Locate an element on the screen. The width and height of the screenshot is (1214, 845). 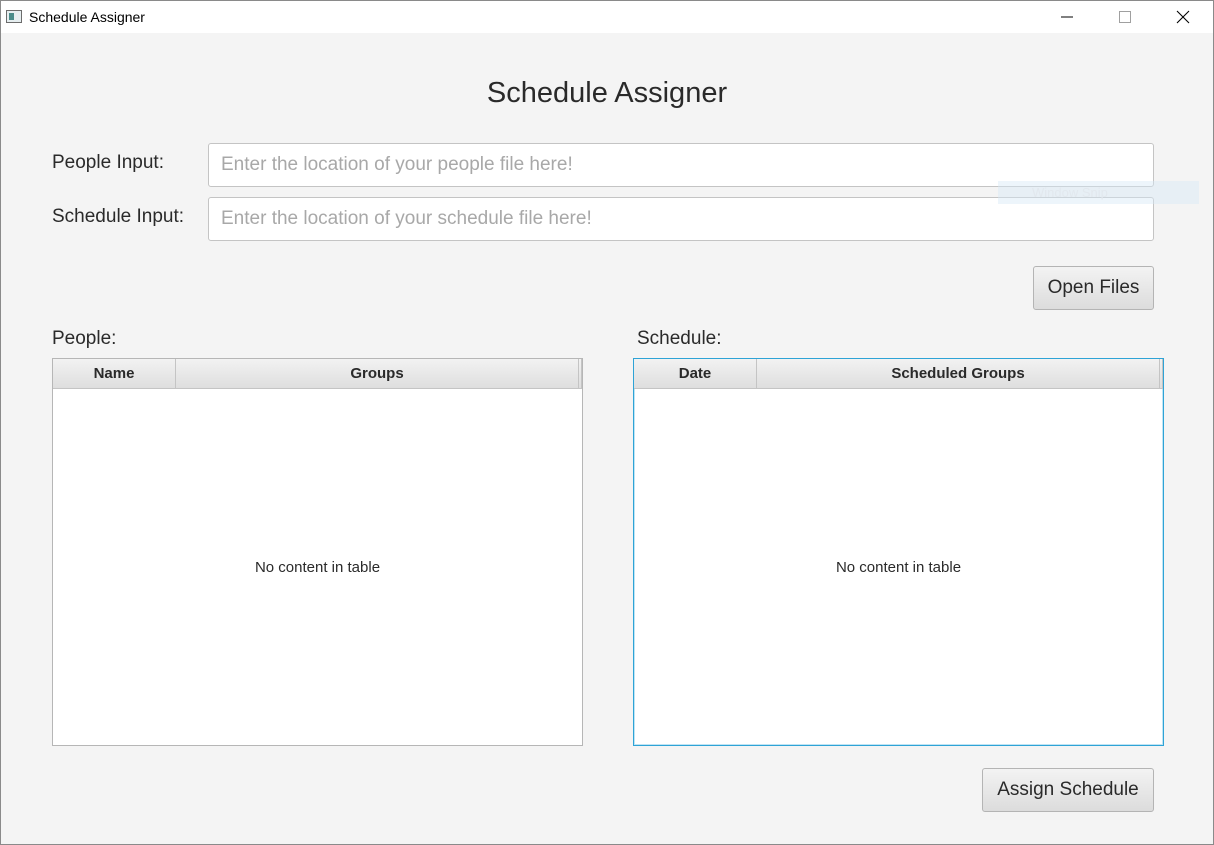
people-table-label: People: is located at coordinates (84, 338).